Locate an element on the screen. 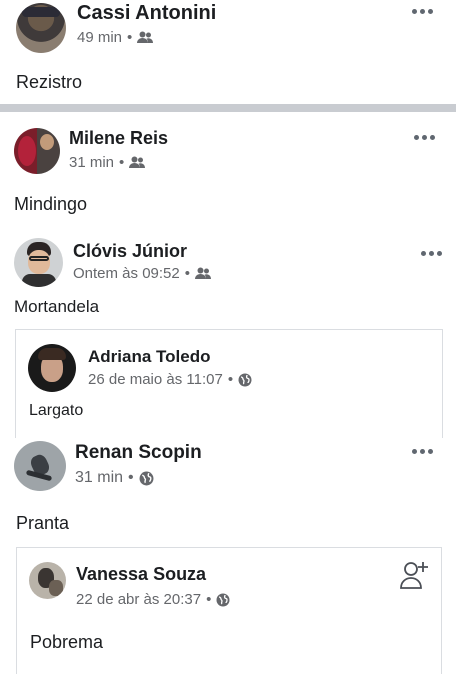 The width and height of the screenshot is (456, 674). add-friend-icon is located at coordinates (415, 574).